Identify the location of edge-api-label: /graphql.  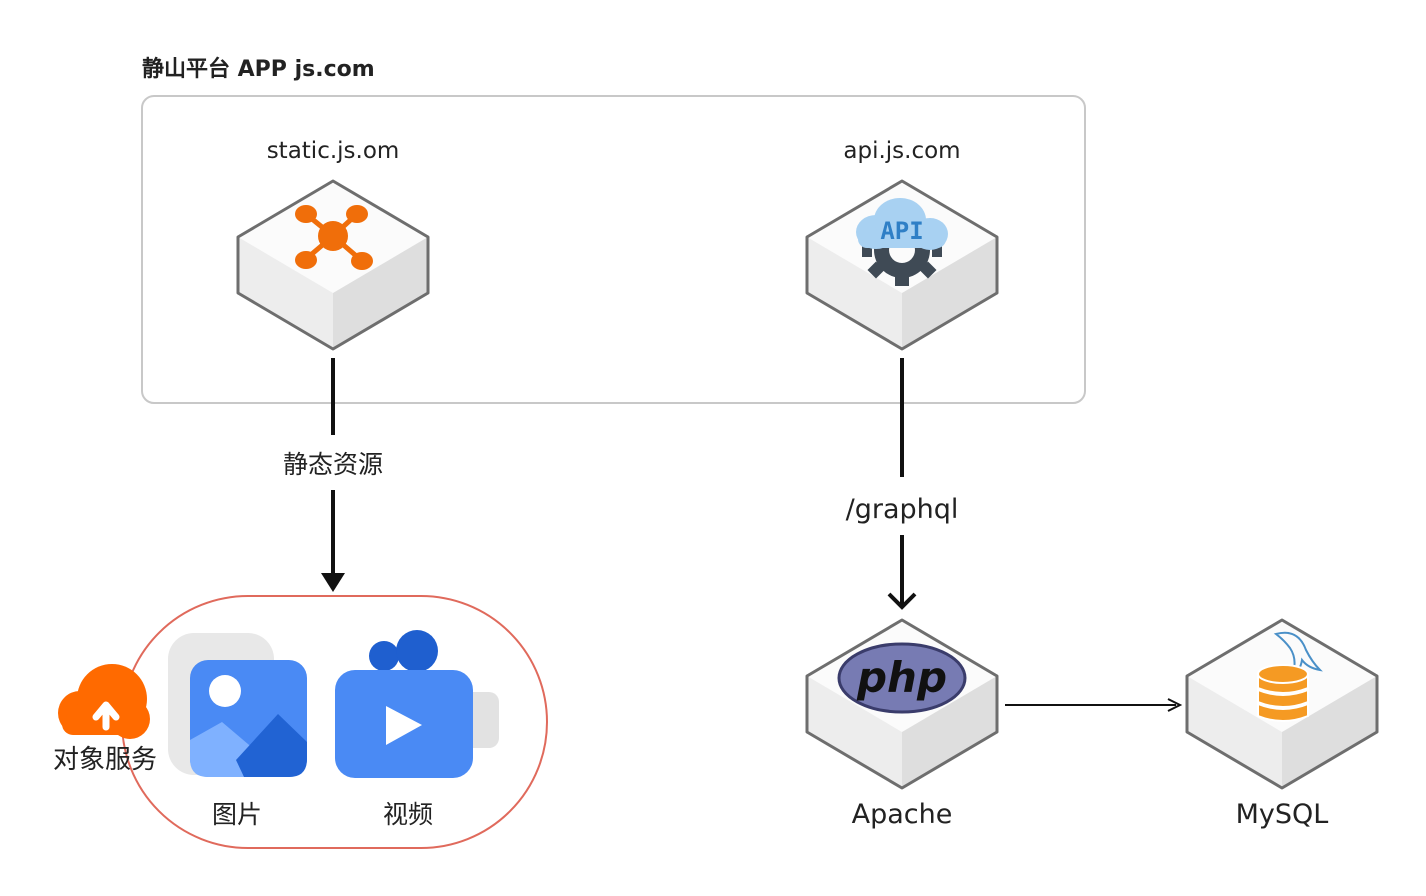
(902, 509).